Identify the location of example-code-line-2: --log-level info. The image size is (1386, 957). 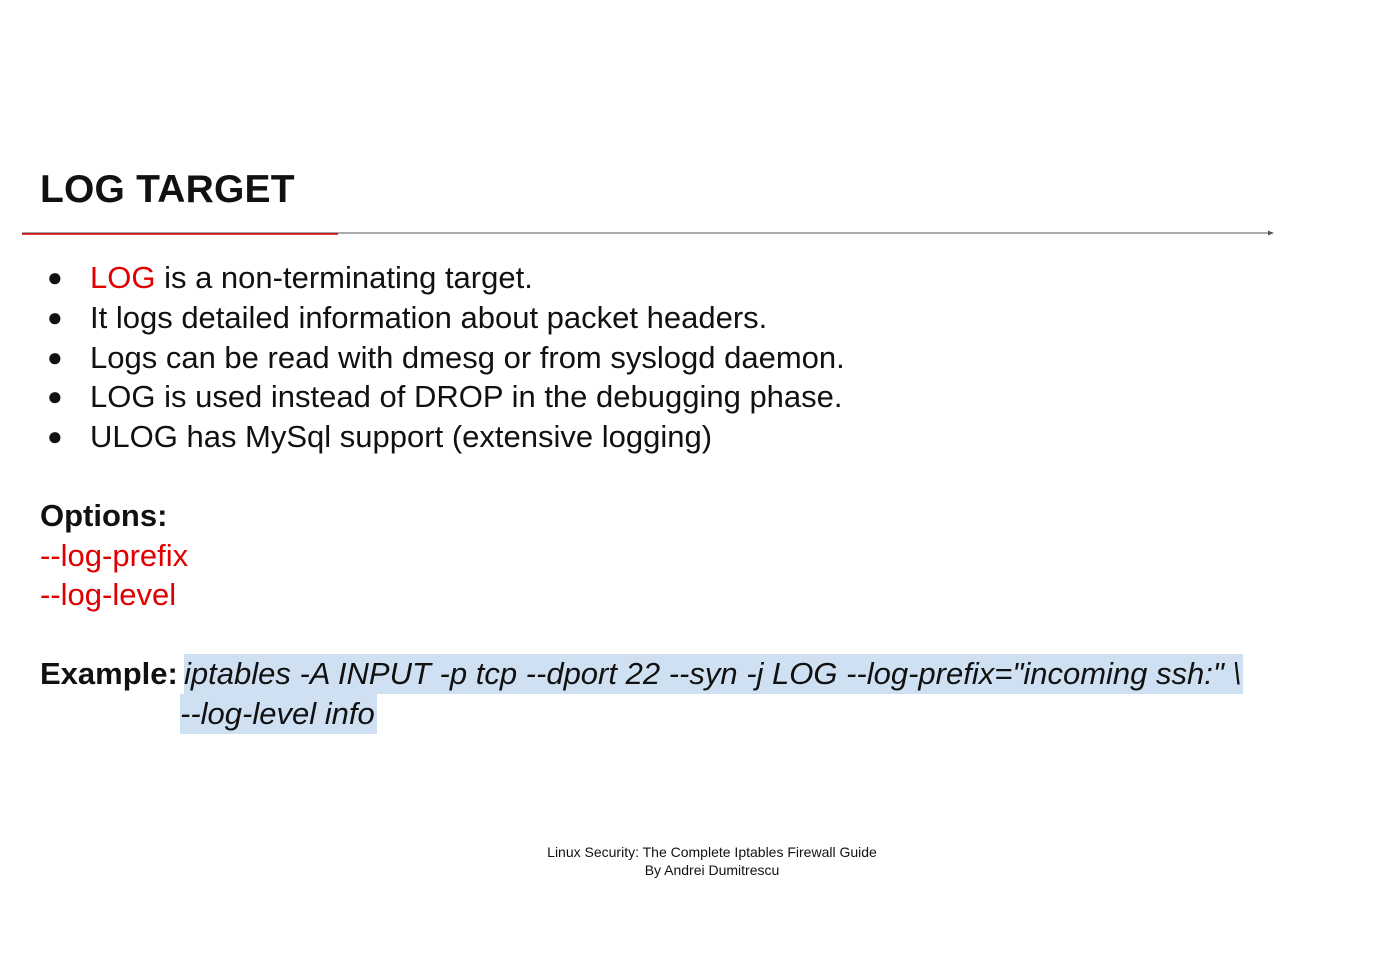
(278, 714).